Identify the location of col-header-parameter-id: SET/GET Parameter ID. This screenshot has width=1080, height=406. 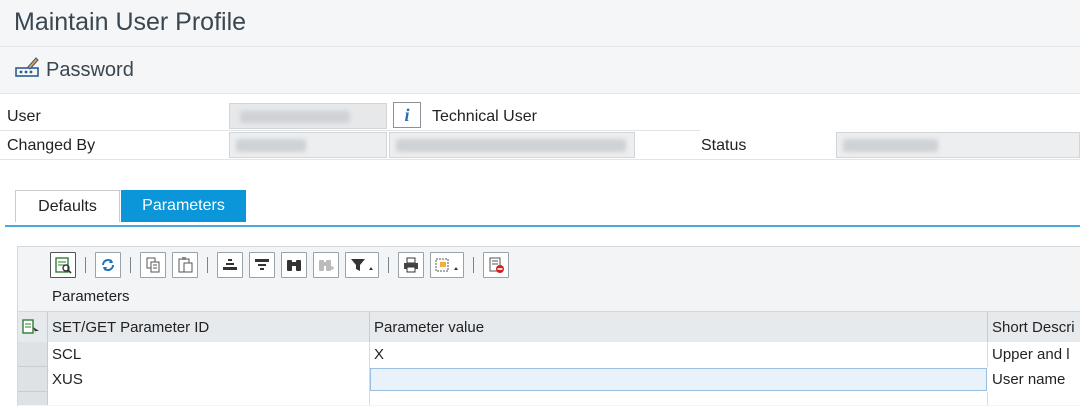
(209, 327).